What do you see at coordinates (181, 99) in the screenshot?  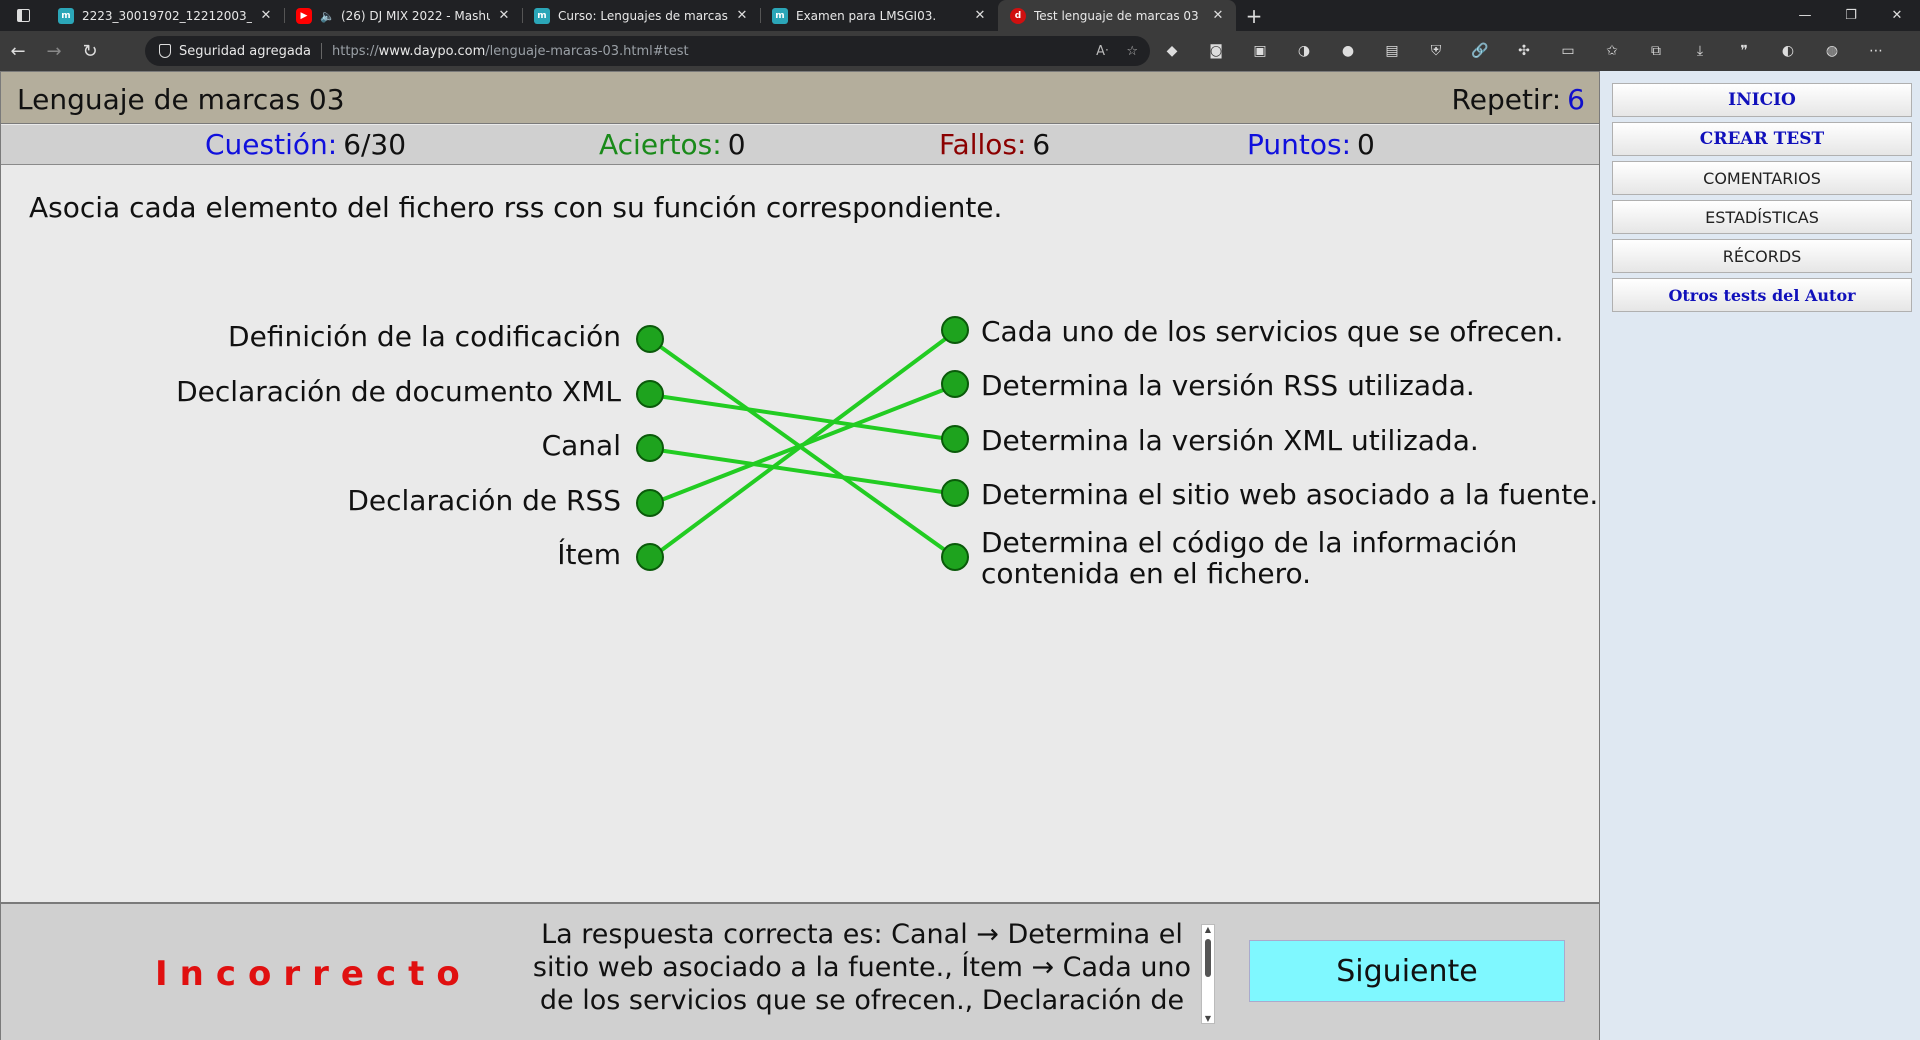 I see `page-title: Lenguaje de marcas 03` at bounding box center [181, 99].